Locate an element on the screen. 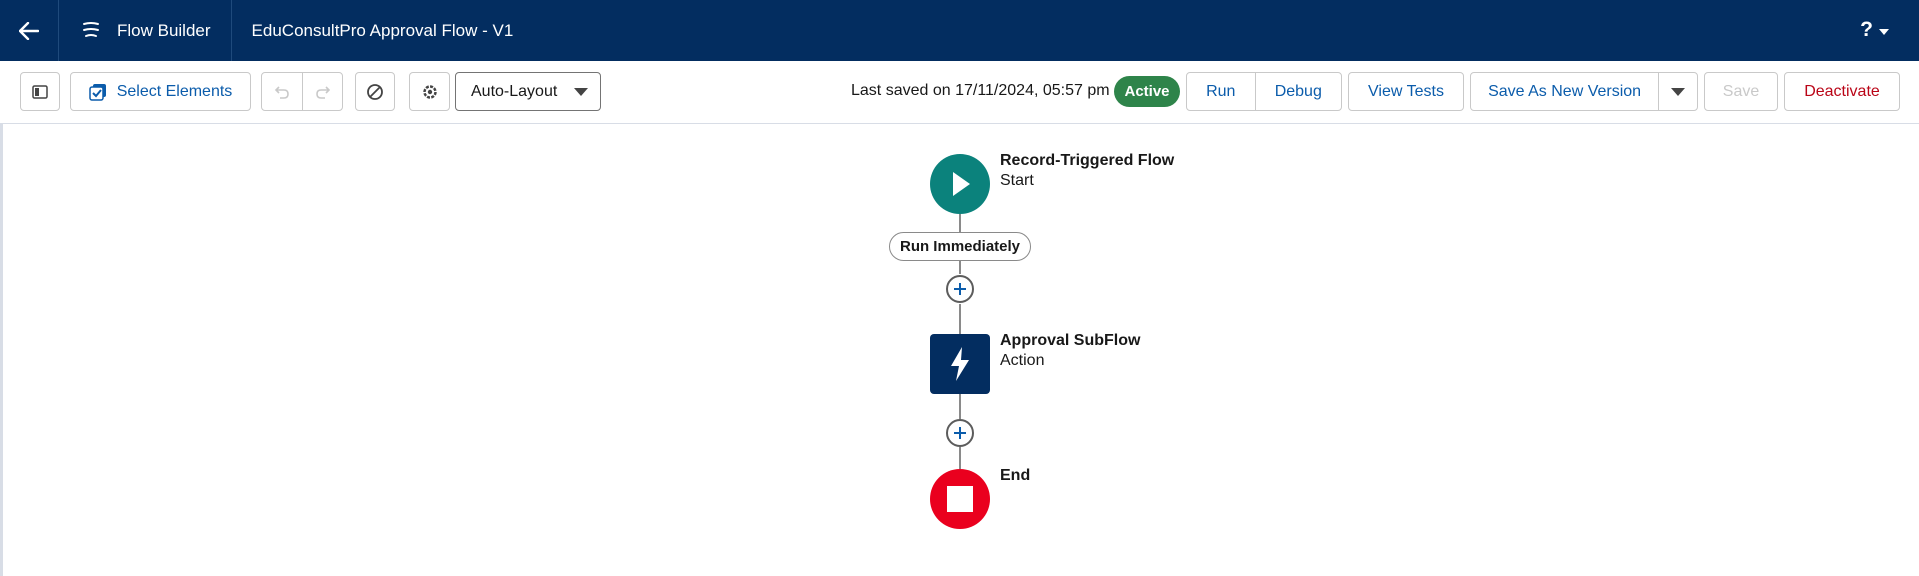 The image size is (1919, 576). run-debug-group: Run Debug is located at coordinates (1264, 91).